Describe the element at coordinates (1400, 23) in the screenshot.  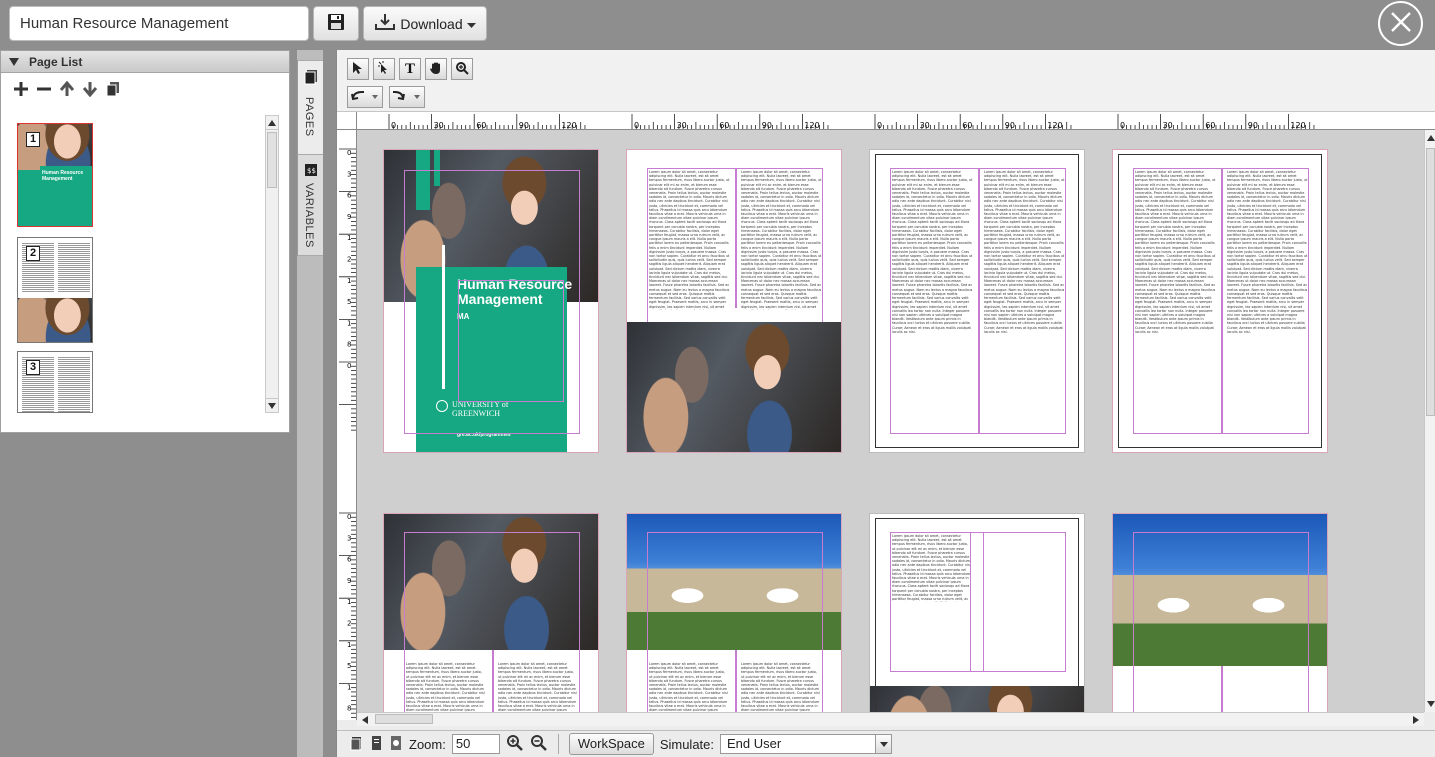
I see `close-button` at that location.